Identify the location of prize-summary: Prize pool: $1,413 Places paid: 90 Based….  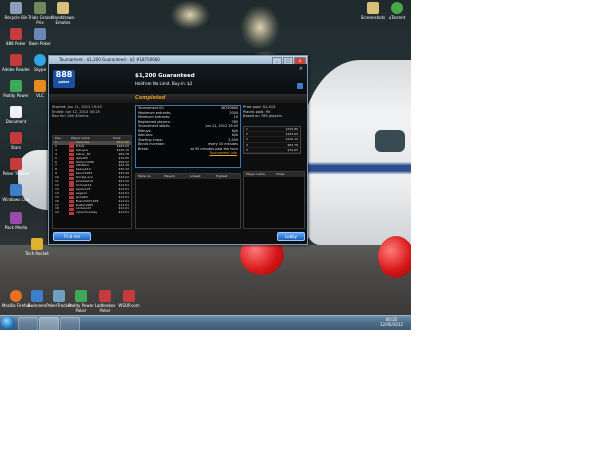
(273, 112).